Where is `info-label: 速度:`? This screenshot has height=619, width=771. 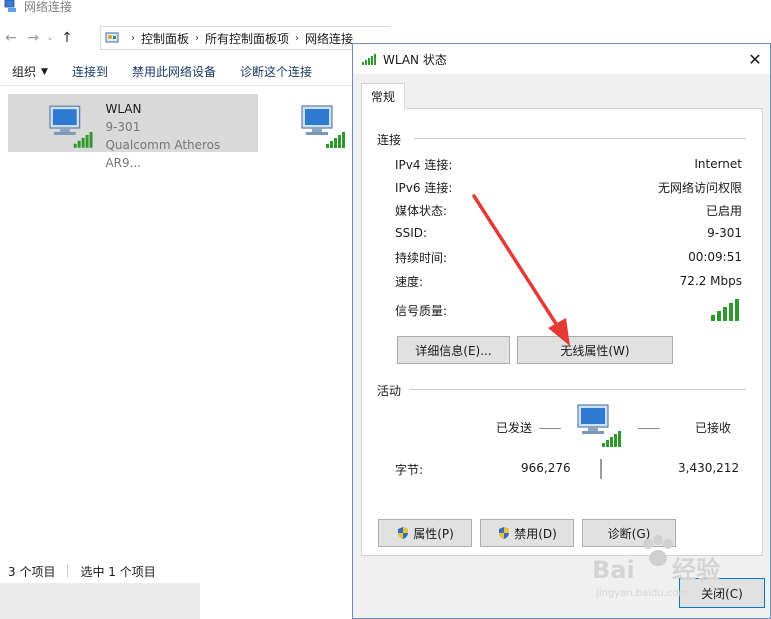
info-label: 速度: is located at coordinates (409, 281).